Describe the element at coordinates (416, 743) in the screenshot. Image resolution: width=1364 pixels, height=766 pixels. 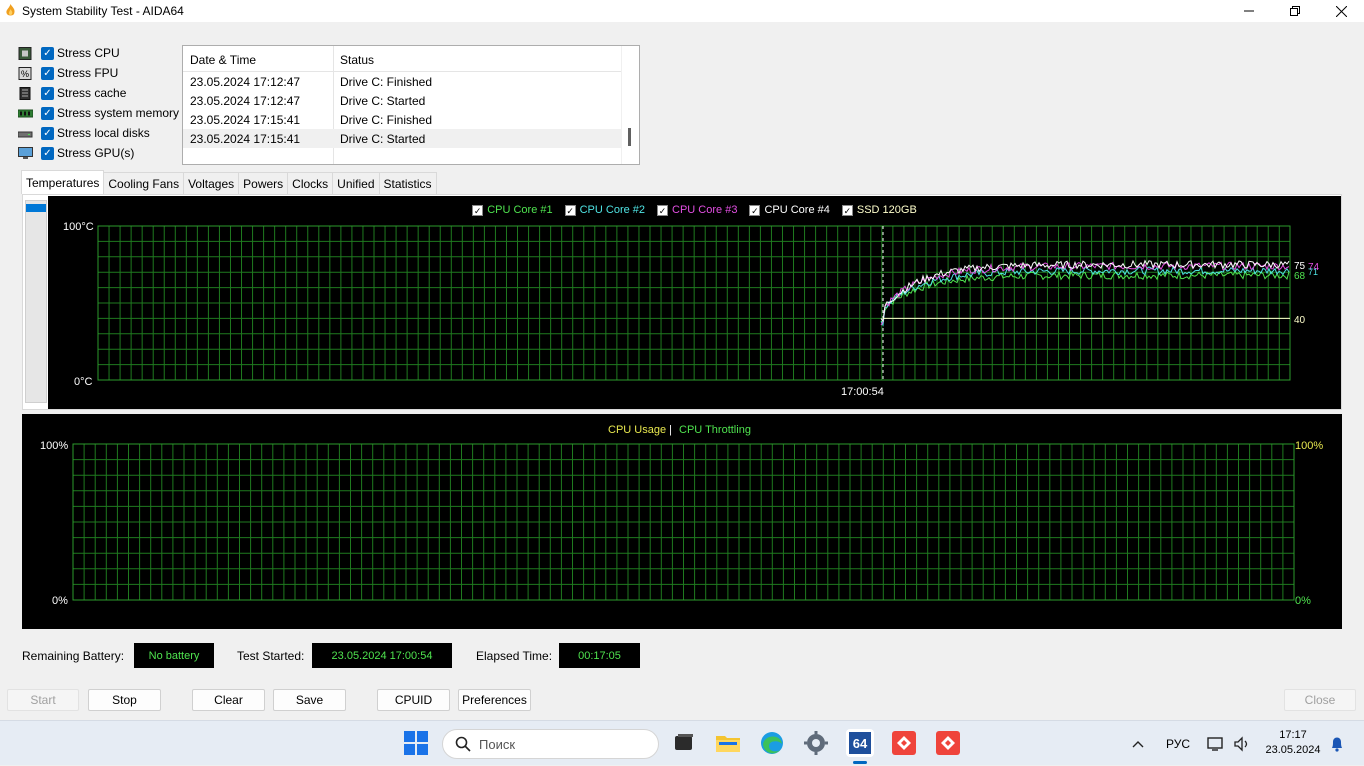
I see `start-menu-button` at that location.